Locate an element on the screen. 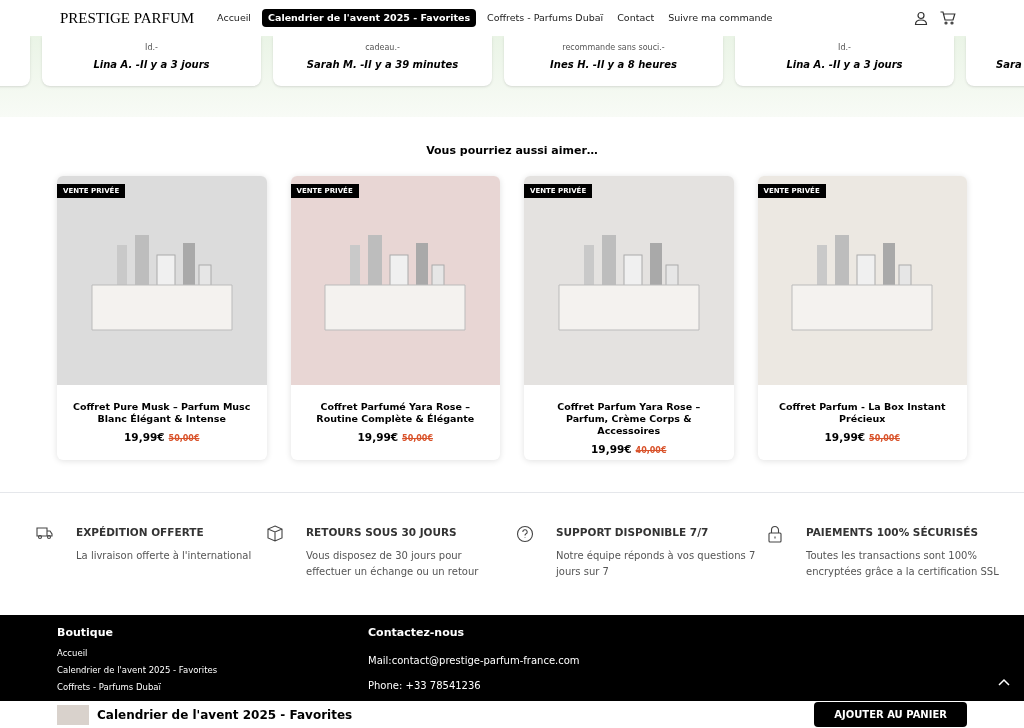  product-name: Coffret Parfum - La Box Instant Précieux is located at coordinates (862, 412).